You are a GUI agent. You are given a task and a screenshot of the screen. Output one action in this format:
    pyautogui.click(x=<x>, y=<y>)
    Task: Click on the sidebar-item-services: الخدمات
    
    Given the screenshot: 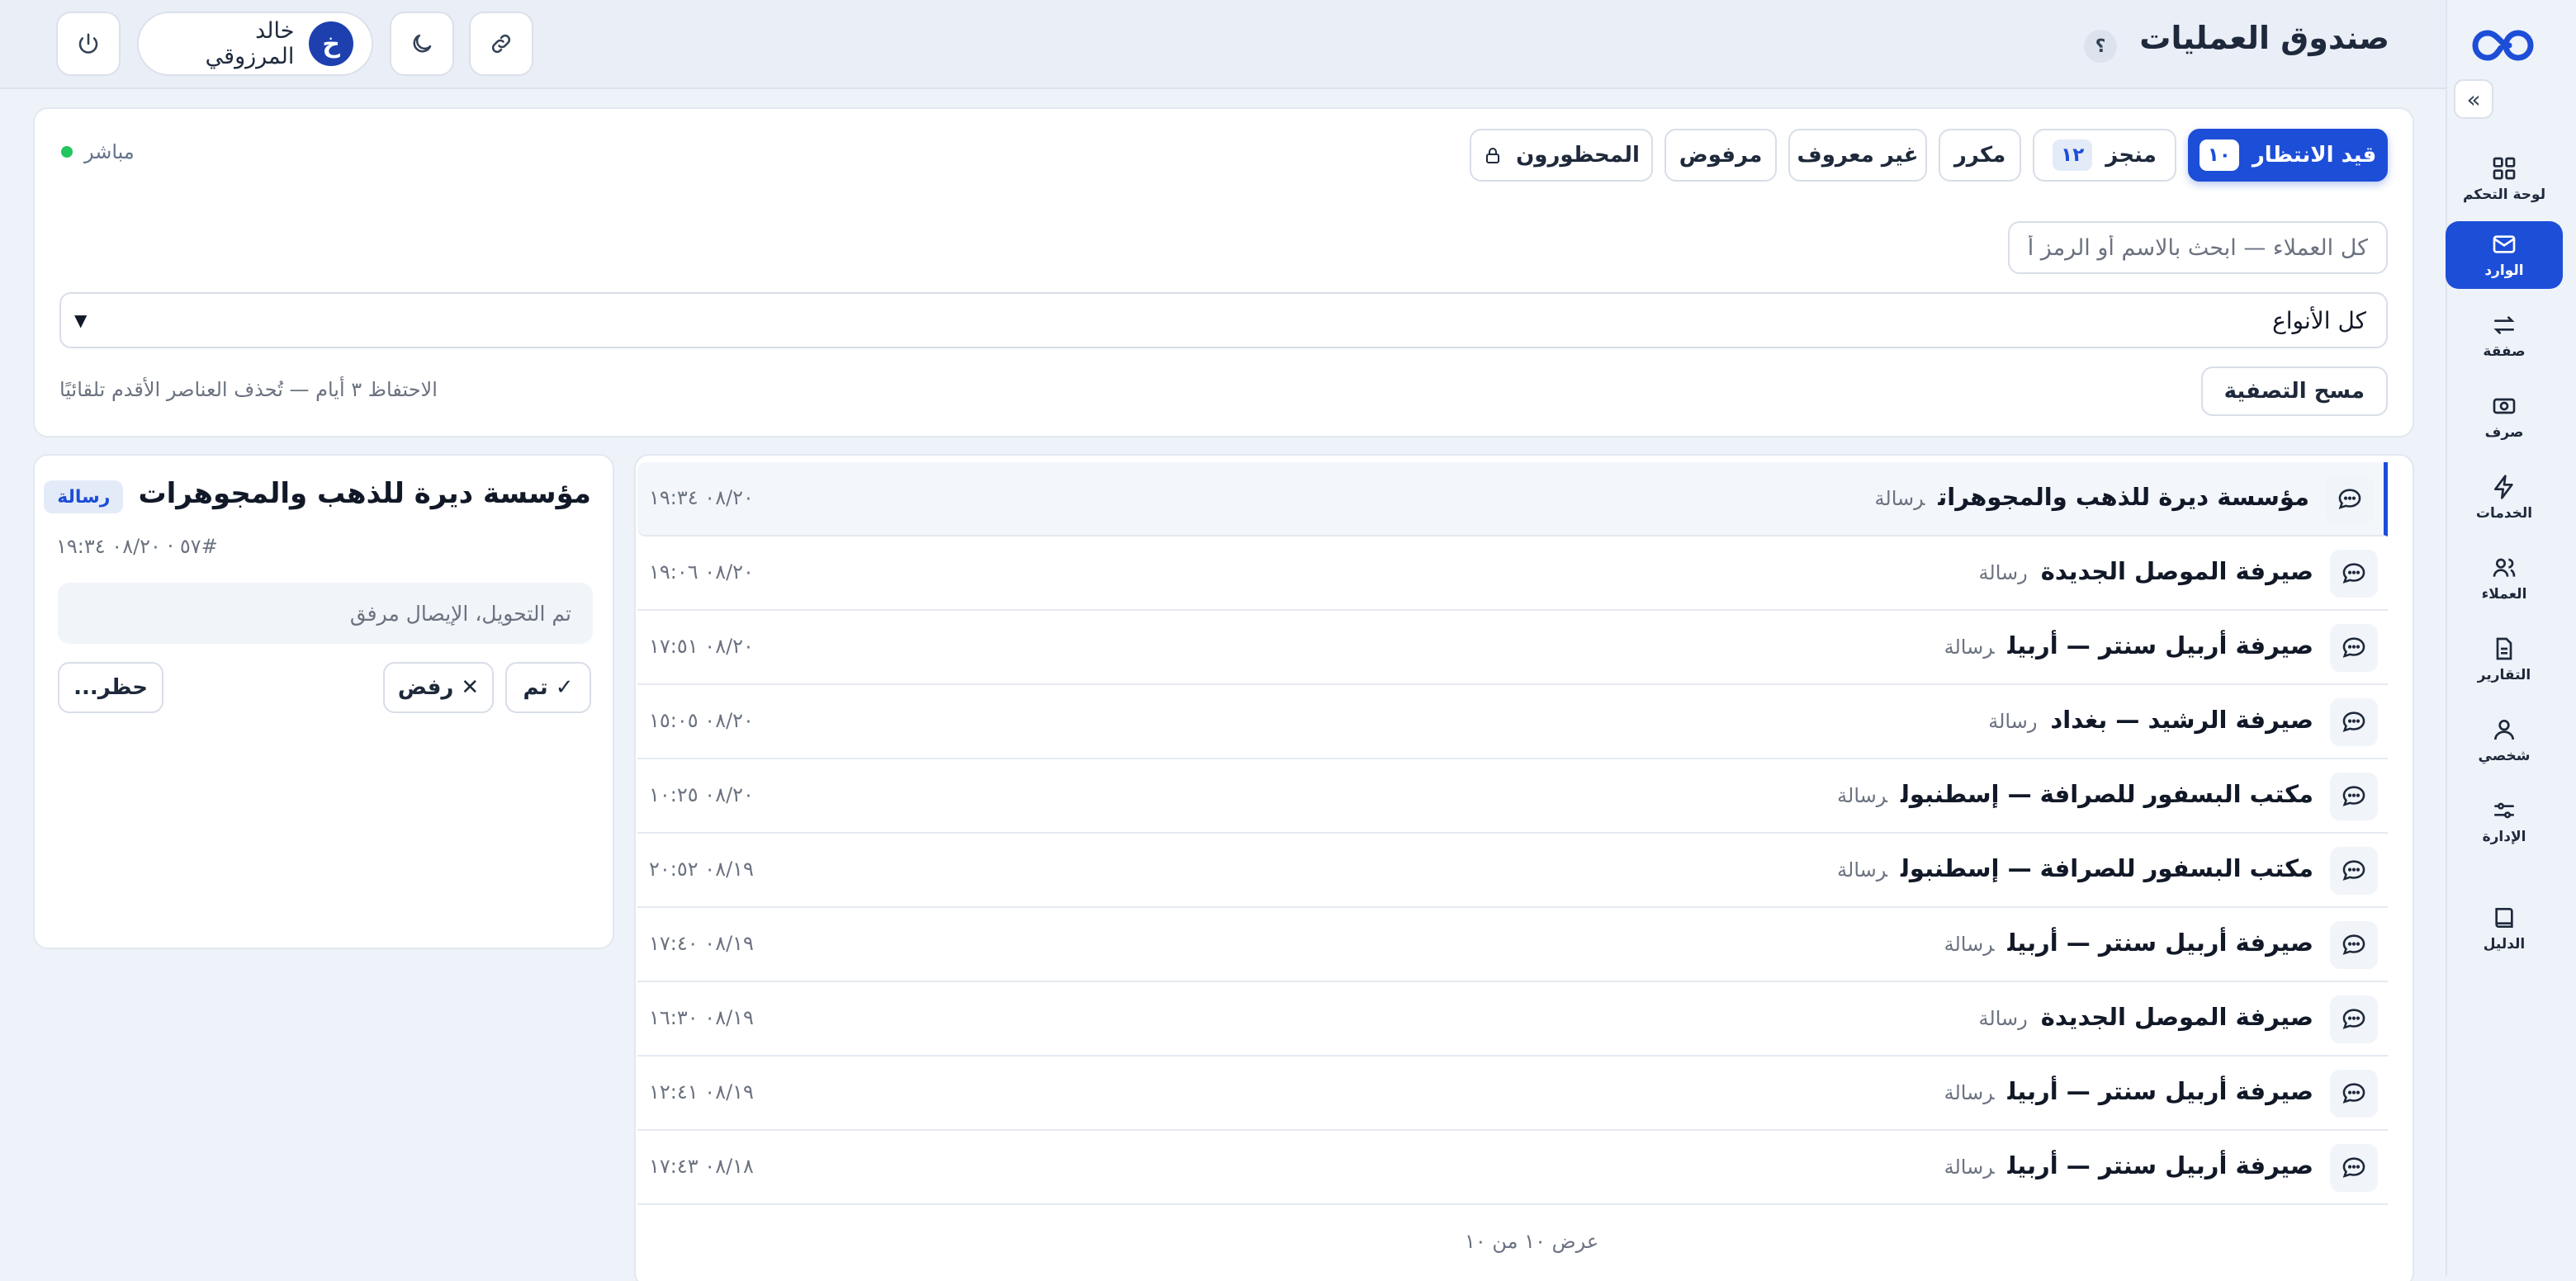 What is the action you would take?
    pyautogui.click(x=2504, y=498)
    